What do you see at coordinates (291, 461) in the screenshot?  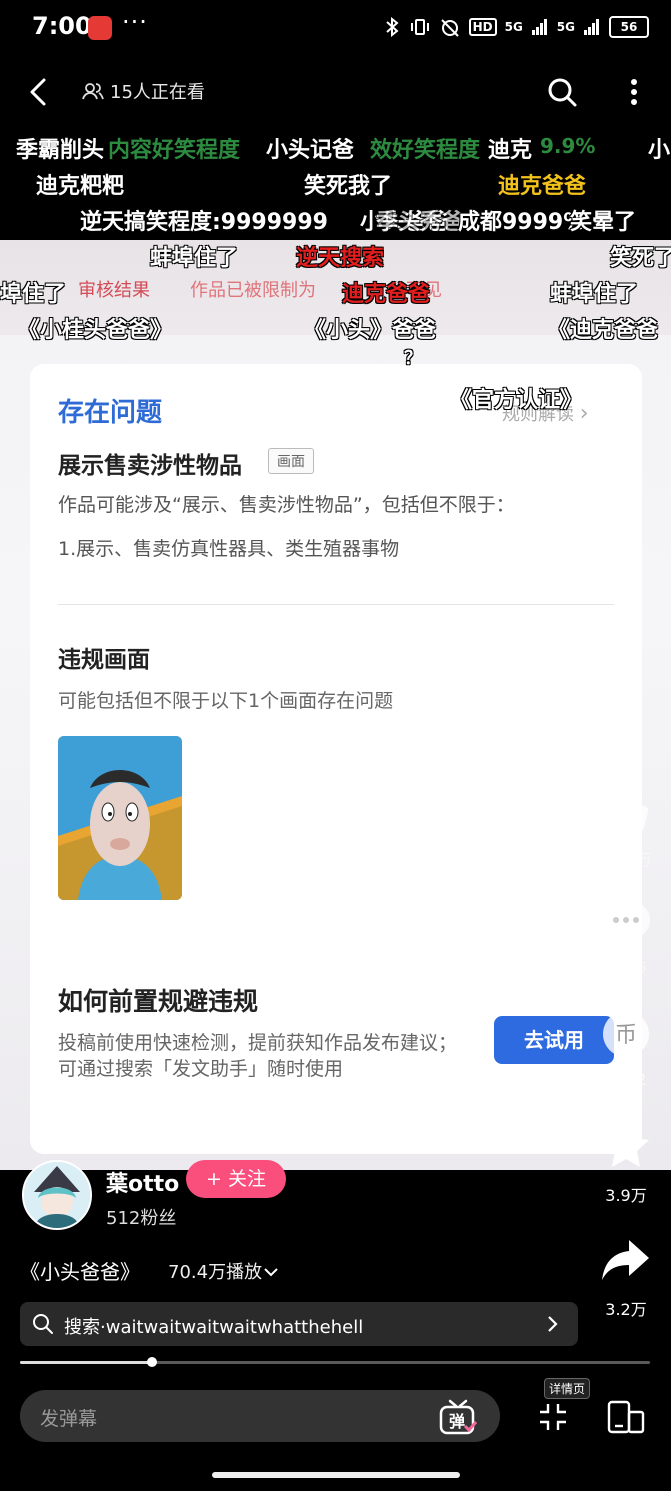 I see `issue-tag: 画面` at bounding box center [291, 461].